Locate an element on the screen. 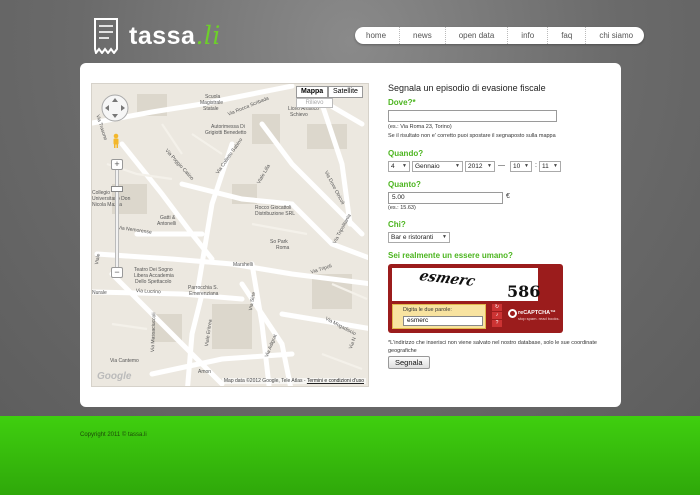 The image size is (700, 495). map-attribution-text: Map data ©2012 Google, Tele Atlas - is located at coordinates (264, 381).